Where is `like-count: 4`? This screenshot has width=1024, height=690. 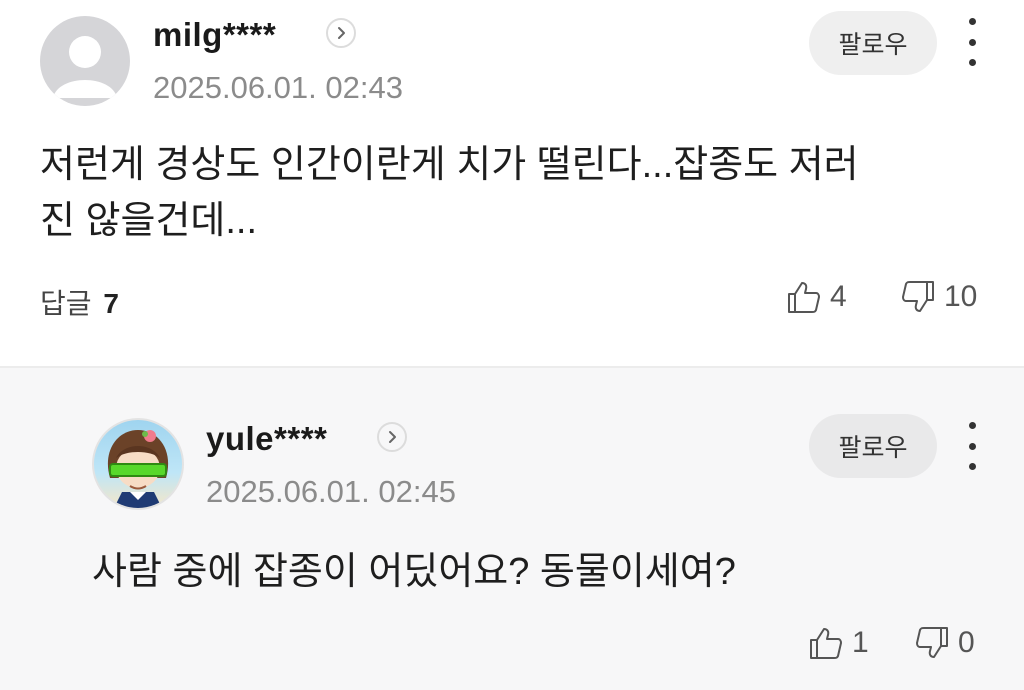
like-count: 4 is located at coordinates (838, 296).